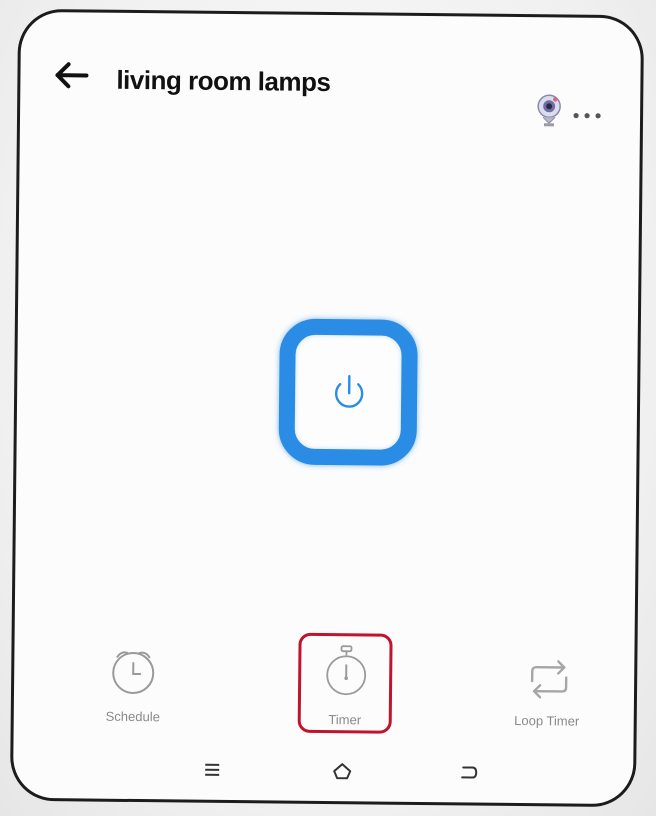 This screenshot has width=656, height=816. I want to click on loop-icon, so click(549, 679).